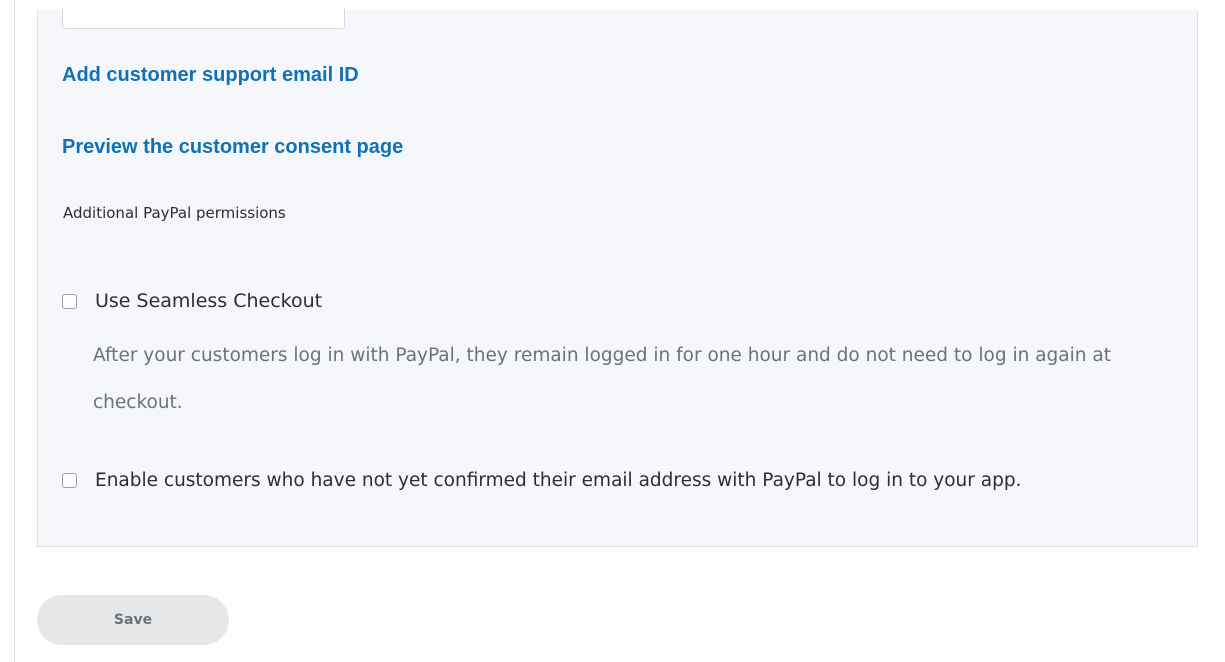 The height and width of the screenshot is (662, 1225). I want to click on seamless-checkout-option: Use Seamless Checkout, so click(192, 301).